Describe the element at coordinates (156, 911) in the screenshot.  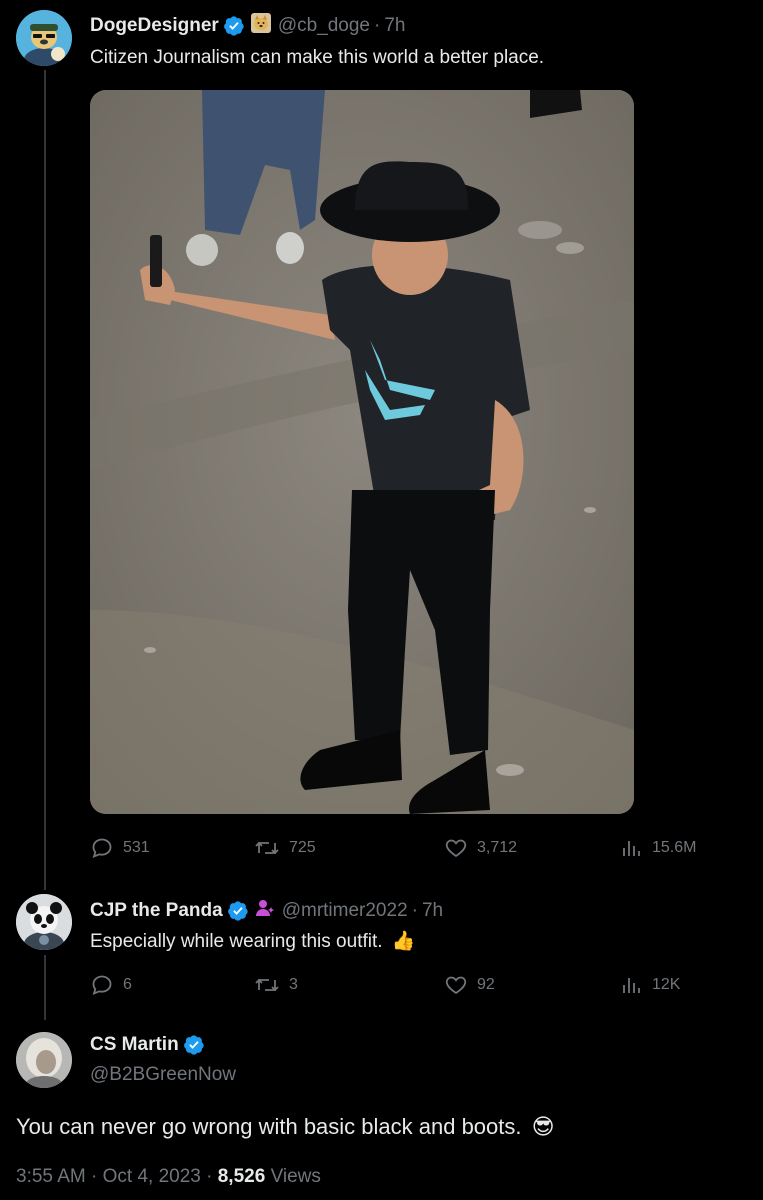
I see `display-name: CJP the Panda` at that location.